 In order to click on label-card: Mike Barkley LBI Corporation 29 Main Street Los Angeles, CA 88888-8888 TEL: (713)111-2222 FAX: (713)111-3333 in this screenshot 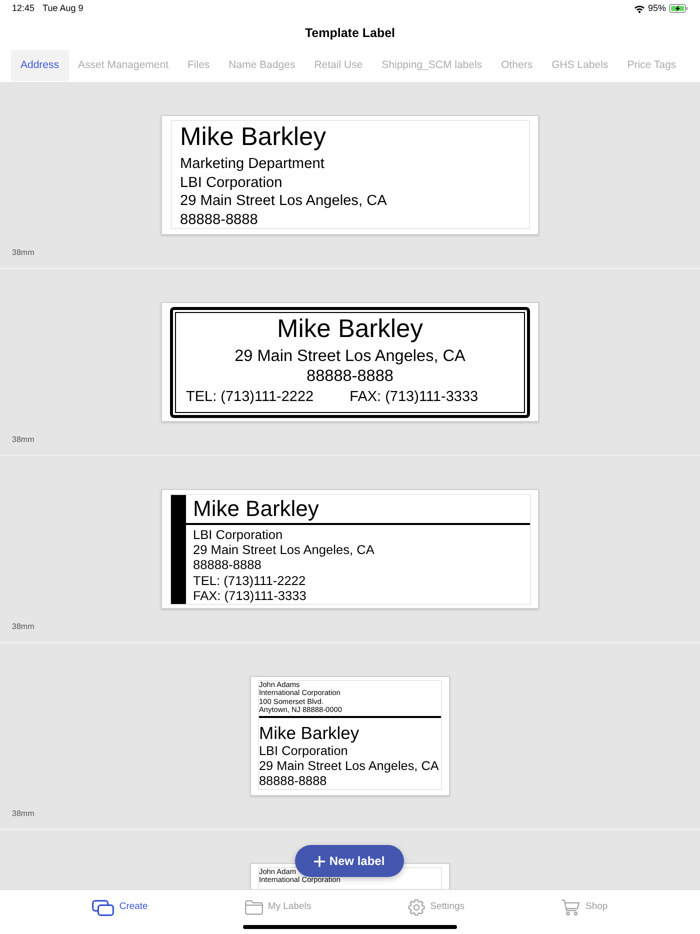, I will do `click(350, 549)`.